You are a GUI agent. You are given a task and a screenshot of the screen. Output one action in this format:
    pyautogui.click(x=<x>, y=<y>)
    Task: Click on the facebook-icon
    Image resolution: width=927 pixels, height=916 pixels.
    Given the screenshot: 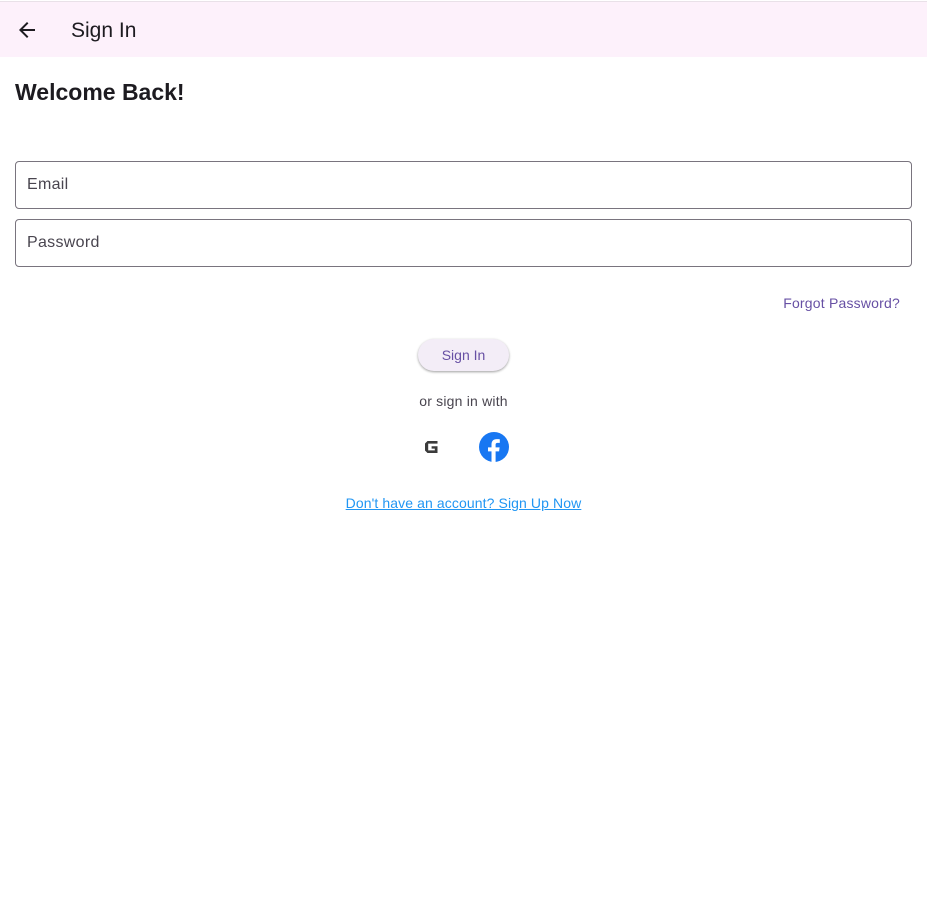 What is the action you would take?
    pyautogui.click(x=494, y=447)
    